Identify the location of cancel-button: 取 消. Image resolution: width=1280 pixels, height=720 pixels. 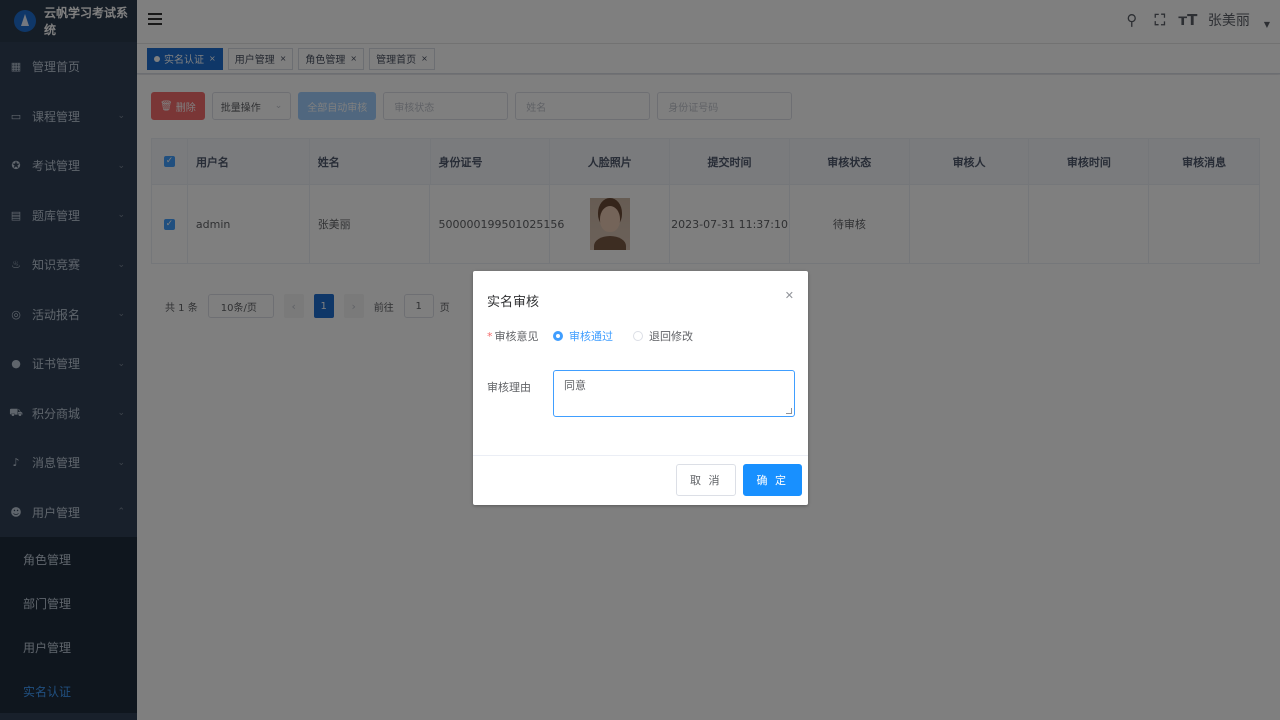
(706, 480).